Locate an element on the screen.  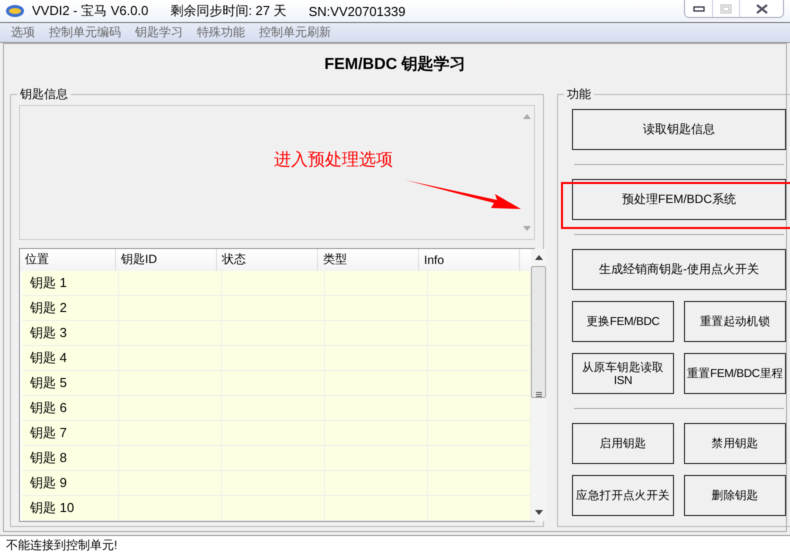
function-button: 启用钥匙 is located at coordinates (623, 443).